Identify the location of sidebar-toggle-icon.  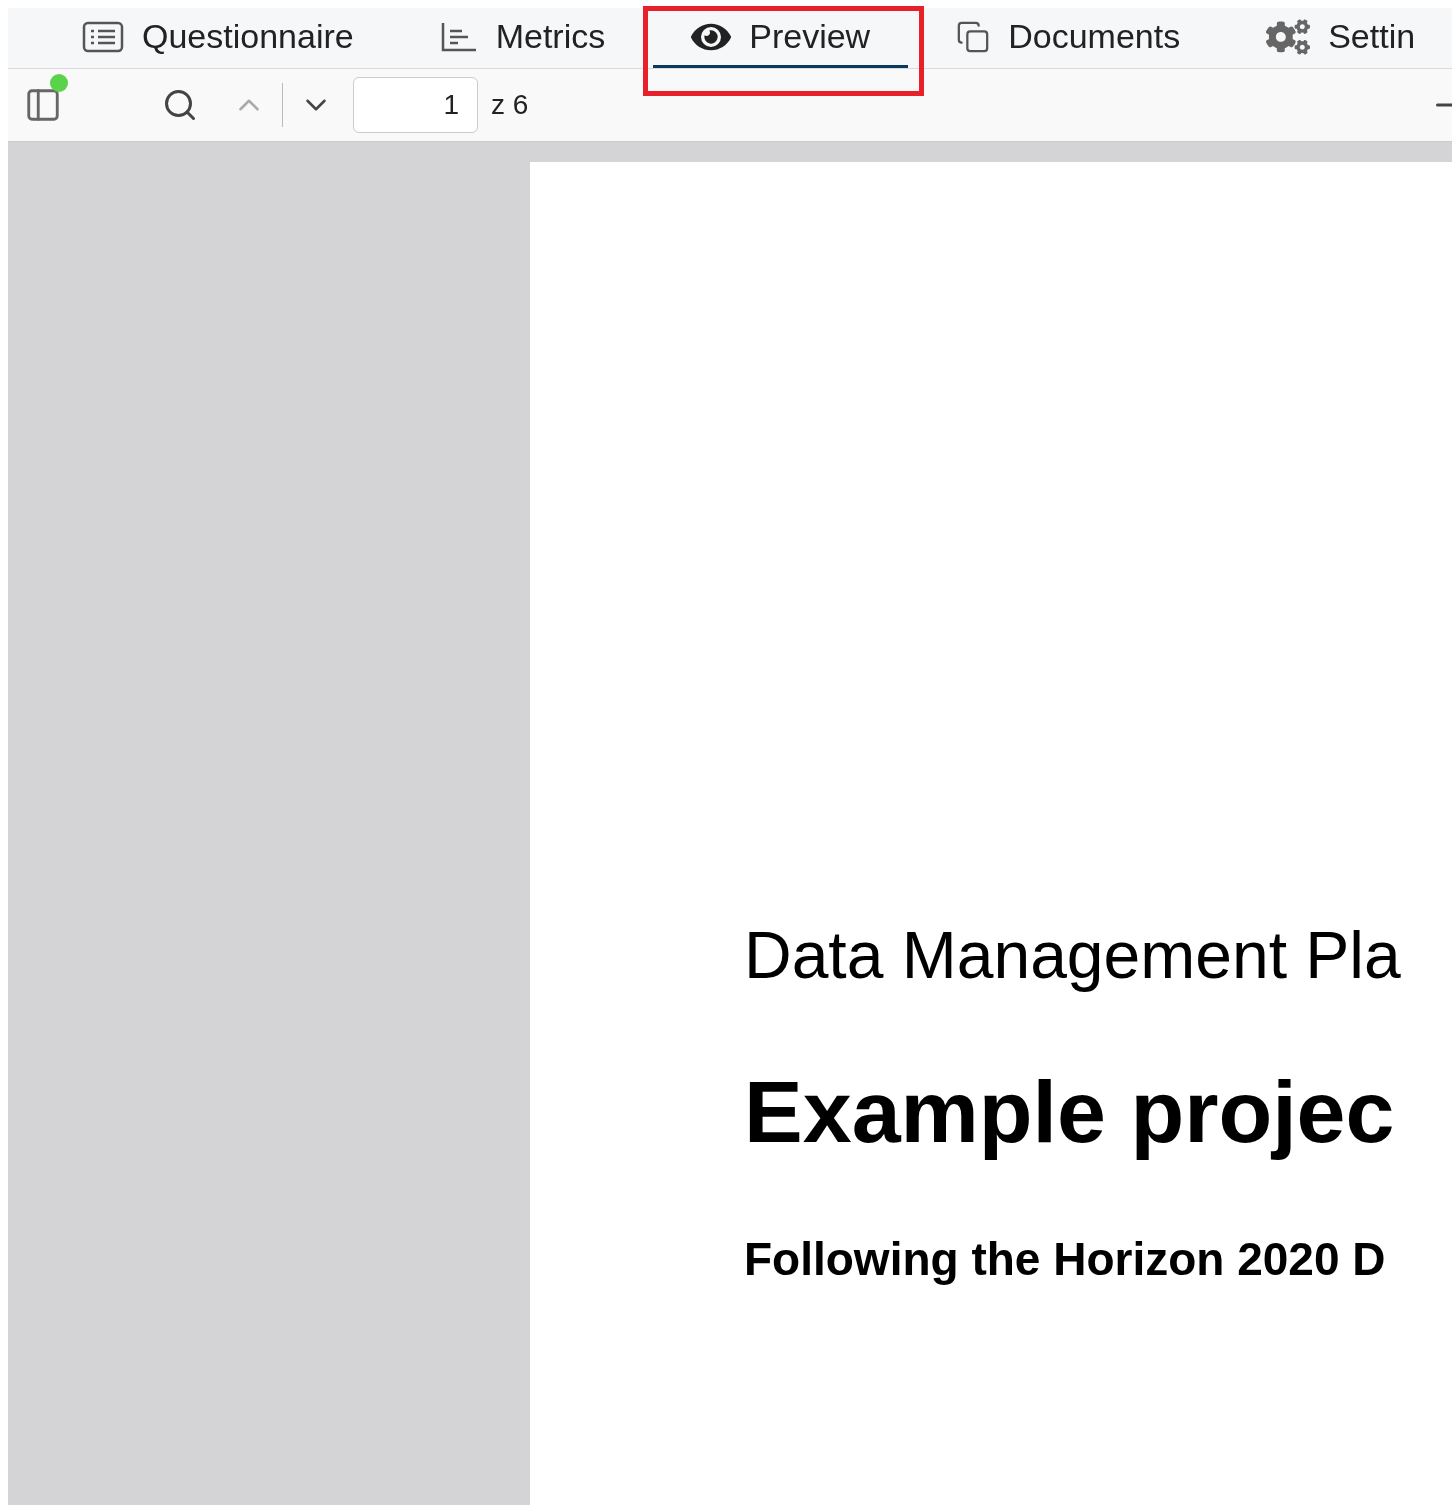
(43, 105).